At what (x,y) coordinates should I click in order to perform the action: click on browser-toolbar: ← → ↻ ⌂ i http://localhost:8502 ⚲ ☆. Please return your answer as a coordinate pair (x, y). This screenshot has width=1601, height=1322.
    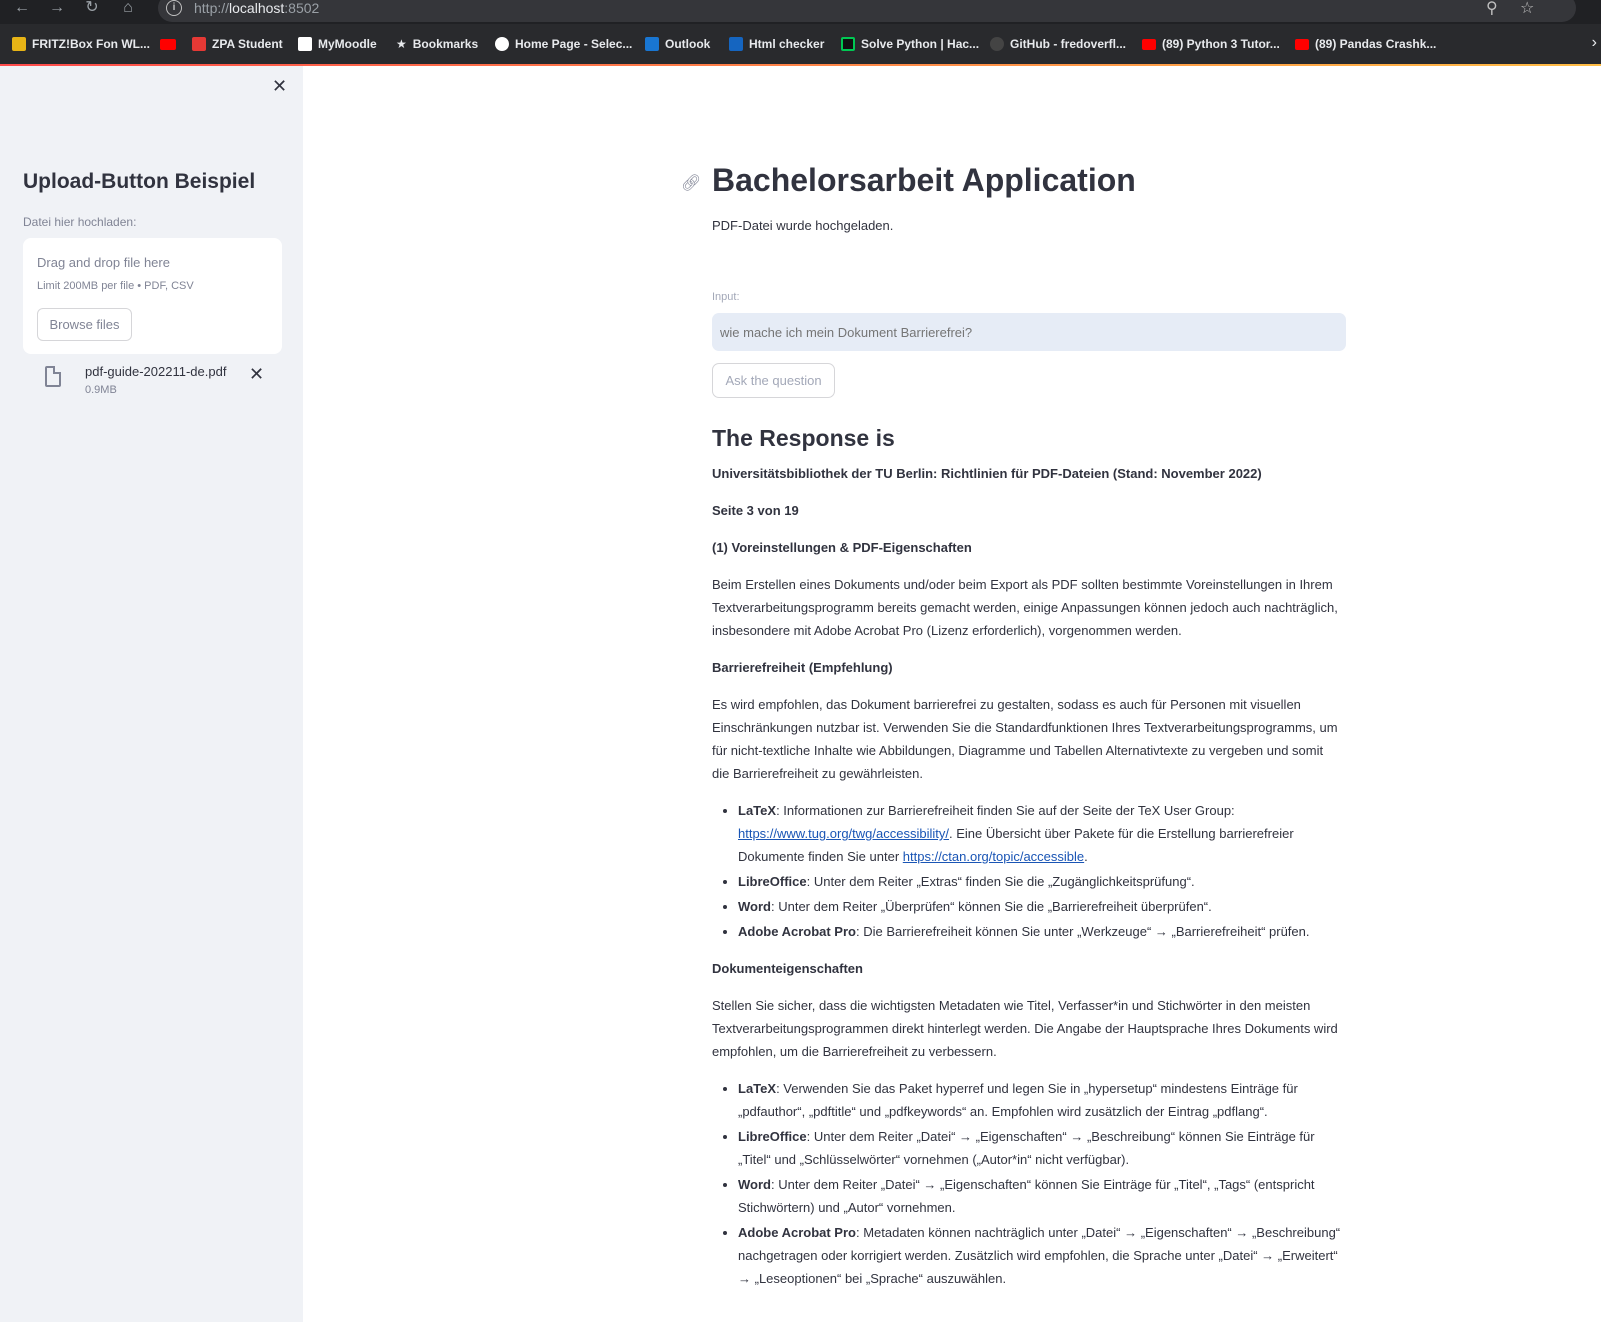
    Looking at the image, I should click on (800, 12).